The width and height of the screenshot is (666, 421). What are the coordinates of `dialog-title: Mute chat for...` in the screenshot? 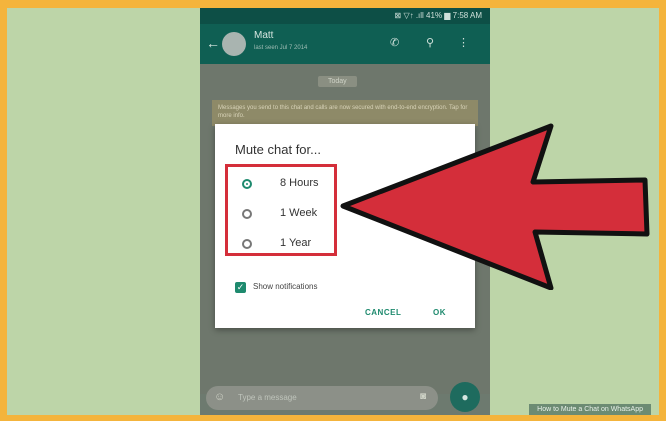 It's located at (278, 149).